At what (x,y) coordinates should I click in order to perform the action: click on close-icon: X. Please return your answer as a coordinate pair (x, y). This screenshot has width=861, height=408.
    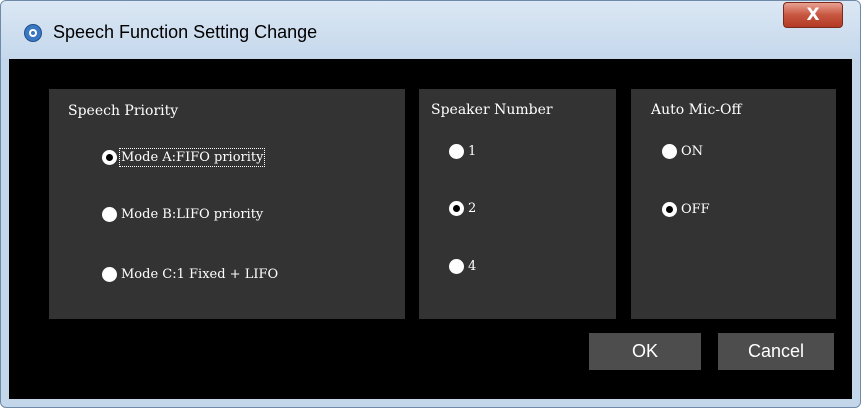
    Looking at the image, I should click on (813, 14).